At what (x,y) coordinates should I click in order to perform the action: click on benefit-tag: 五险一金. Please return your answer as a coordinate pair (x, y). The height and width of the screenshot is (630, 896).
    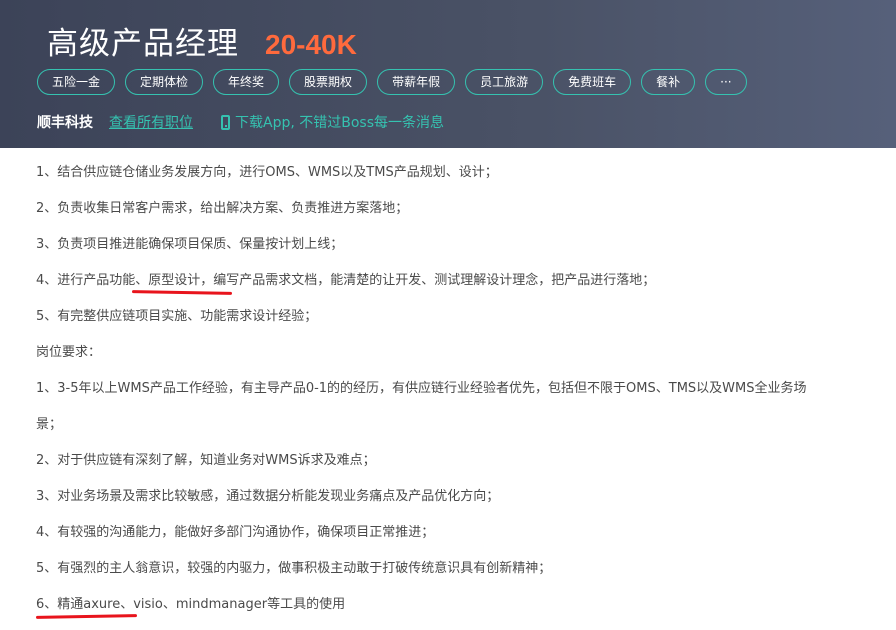
    Looking at the image, I should click on (76, 82).